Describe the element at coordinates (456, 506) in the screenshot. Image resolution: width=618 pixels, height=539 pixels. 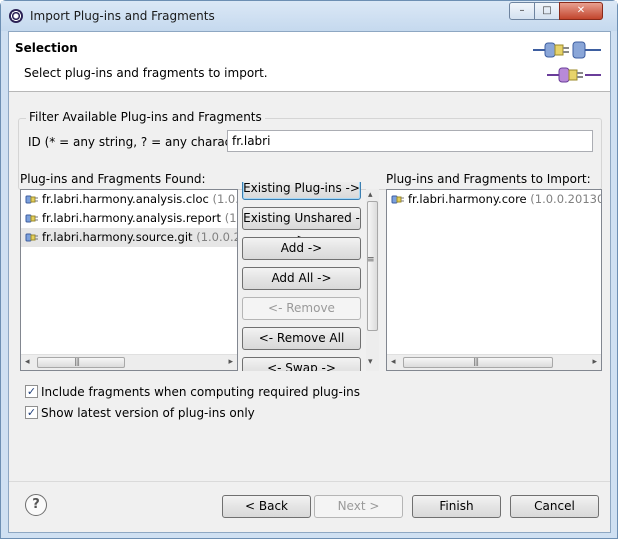
I see `finish-button: Finish` at that location.